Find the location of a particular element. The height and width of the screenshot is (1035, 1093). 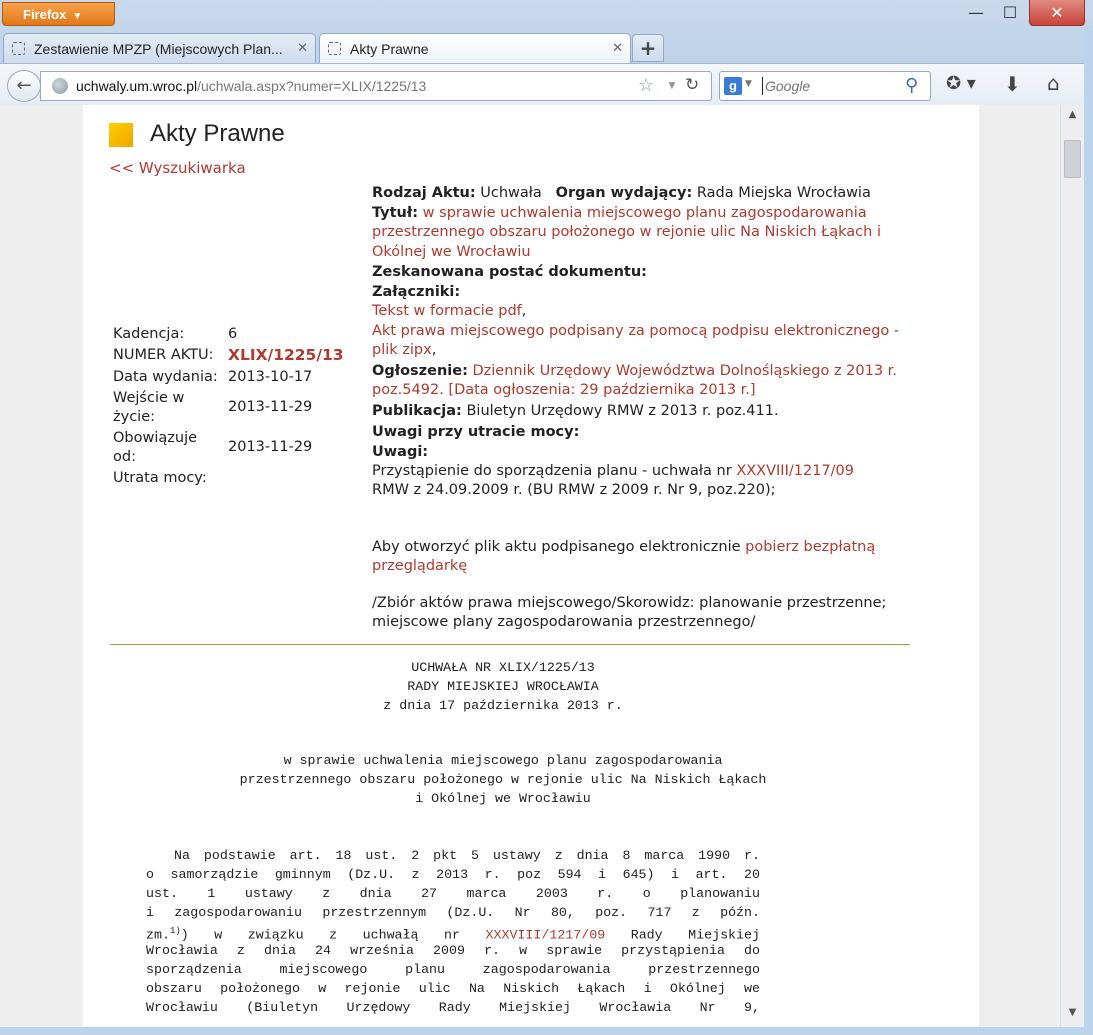

utrata-mocy-label: Utrata mocy: is located at coordinates (160, 478).